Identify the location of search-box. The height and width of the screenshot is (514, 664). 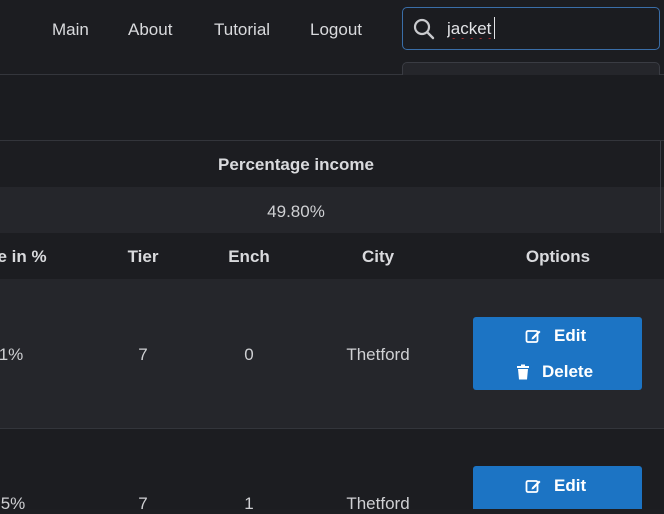
(531, 28).